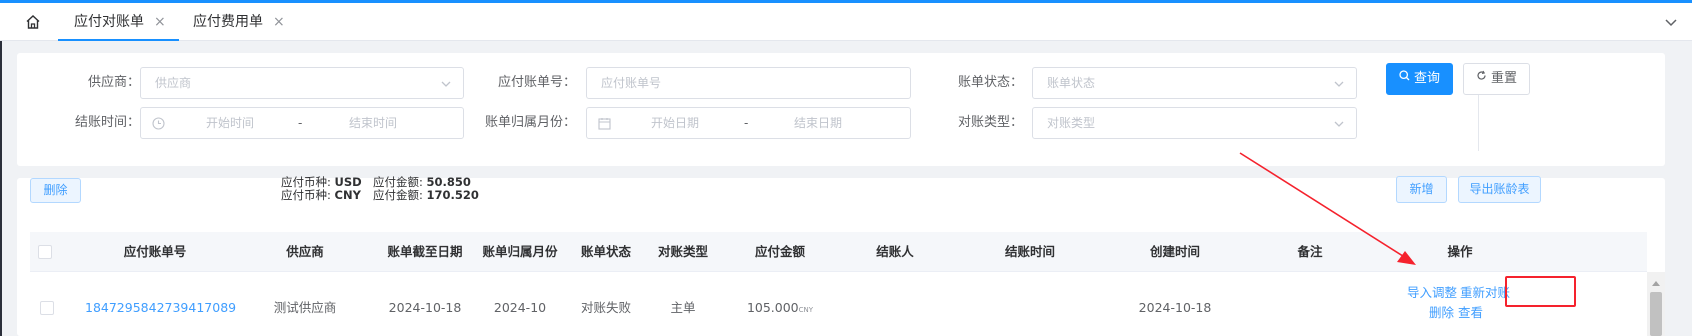  Describe the element at coordinates (425, 251) in the screenshot. I see `column-header: 账单截至日期` at that location.